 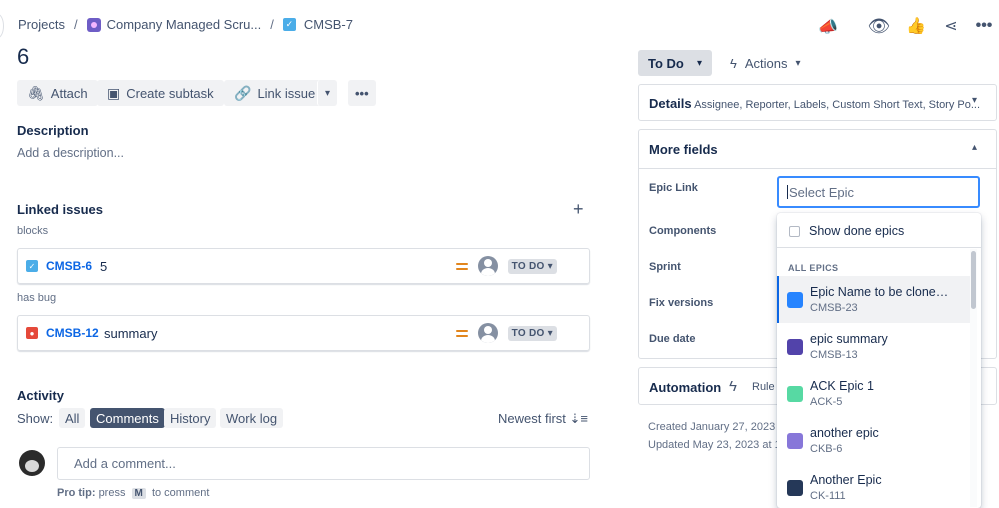 What do you see at coordinates (35, 418) in the screenshot?
I see `show-label: Show:` at bounding box center [35, 418].